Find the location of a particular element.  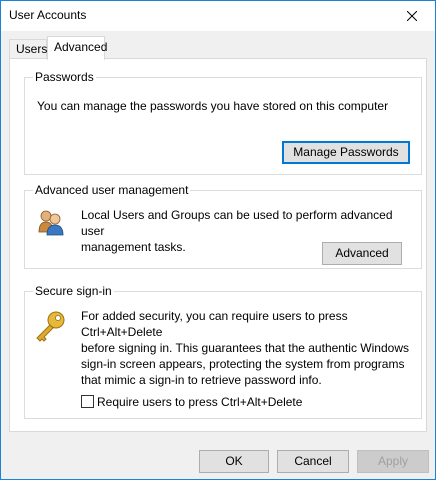

close-button is located at coordinates (412, 16).